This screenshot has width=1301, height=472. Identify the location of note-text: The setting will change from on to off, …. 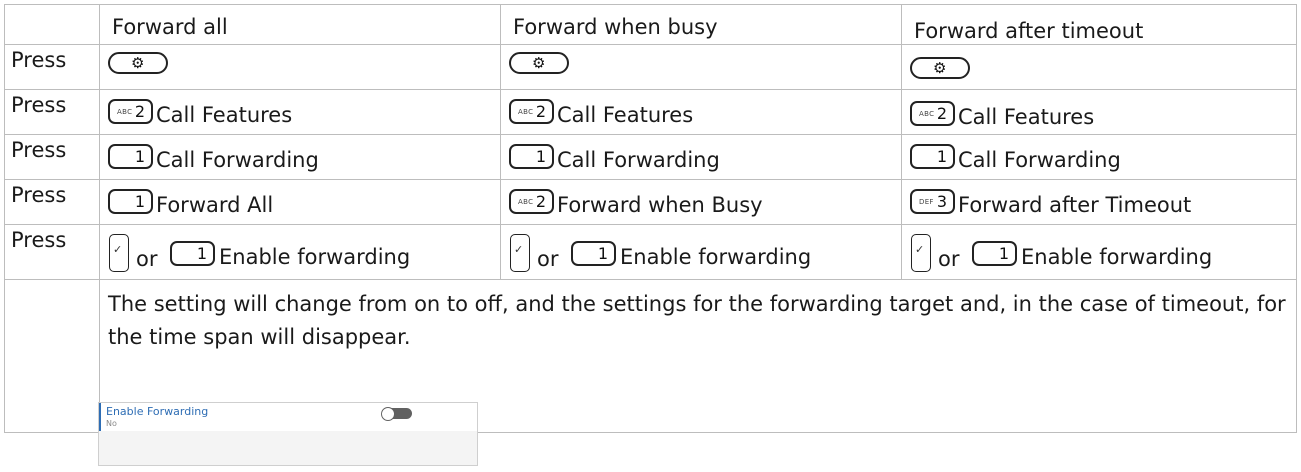
(697, 320).